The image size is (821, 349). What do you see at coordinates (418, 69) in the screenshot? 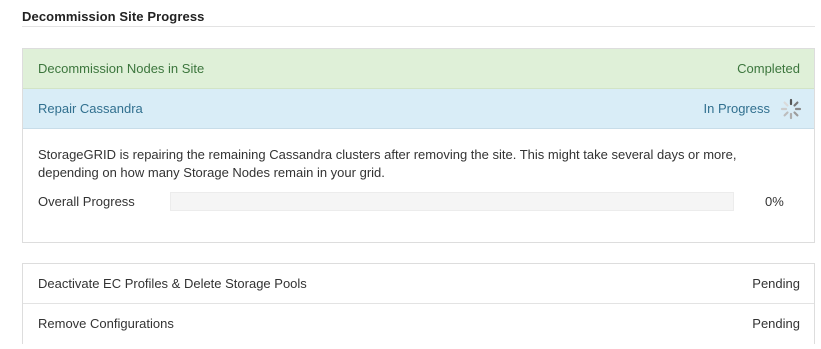
I see `step-row-decommission-nodes: Decommission Nodes in Site Completed` at bounding box center [418, 69].